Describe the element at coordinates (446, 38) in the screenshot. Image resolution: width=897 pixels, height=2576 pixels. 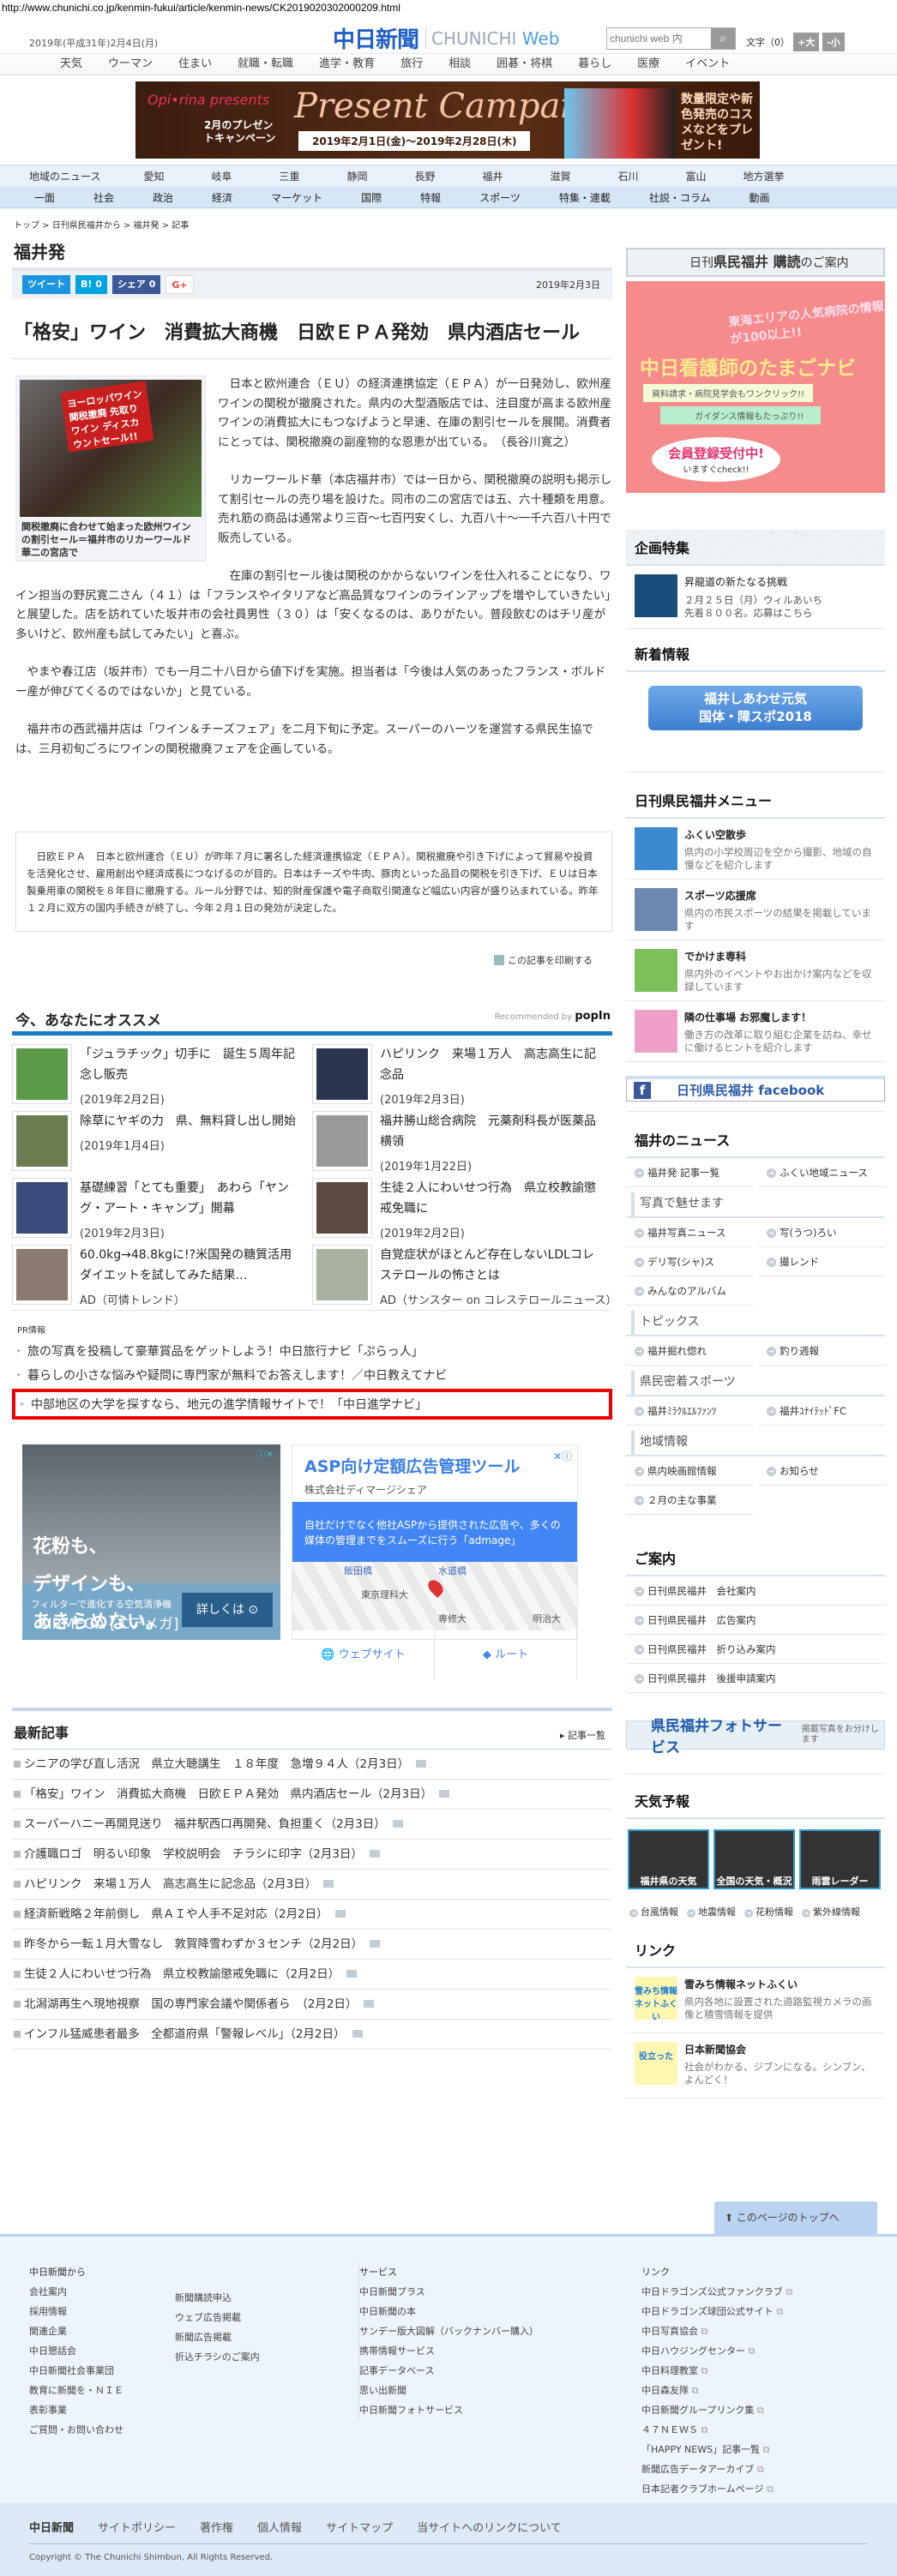
I see `site-logo: 中日新聞 CHUNICHI Web` at that location.